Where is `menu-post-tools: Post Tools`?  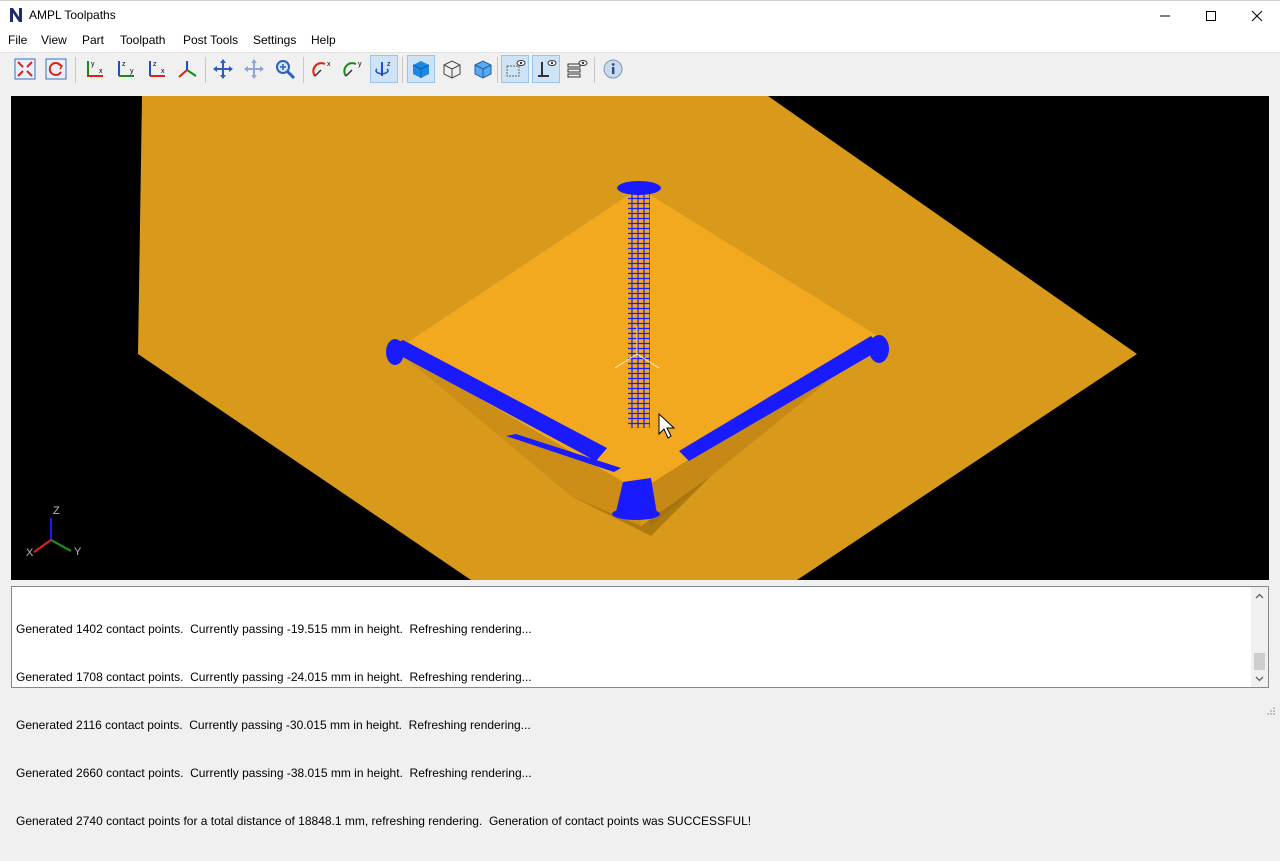
menu-post-tools: Post Tools is located at coordinates (210, 40).